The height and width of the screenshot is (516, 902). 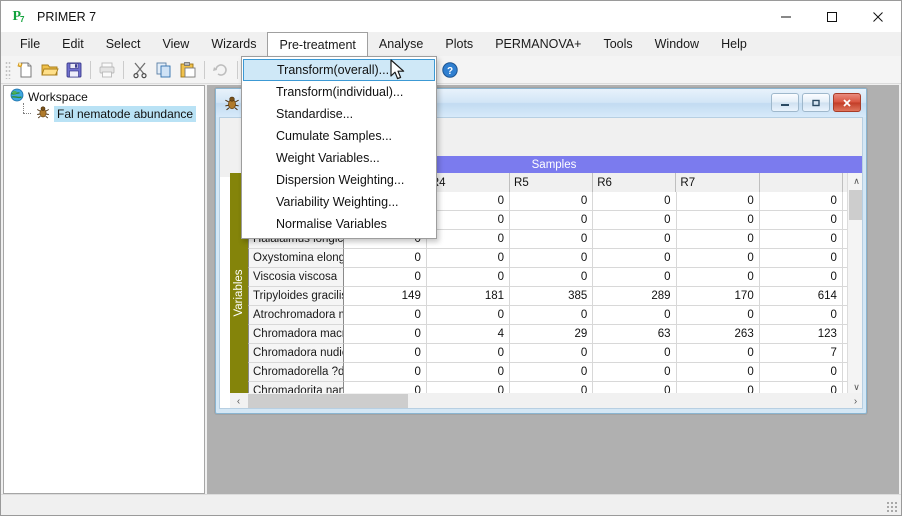 What do you see at coordinates (328, 401) in the screenshot?
I see `horizontal-scroll-thumb` at bounding box center [328, 401].